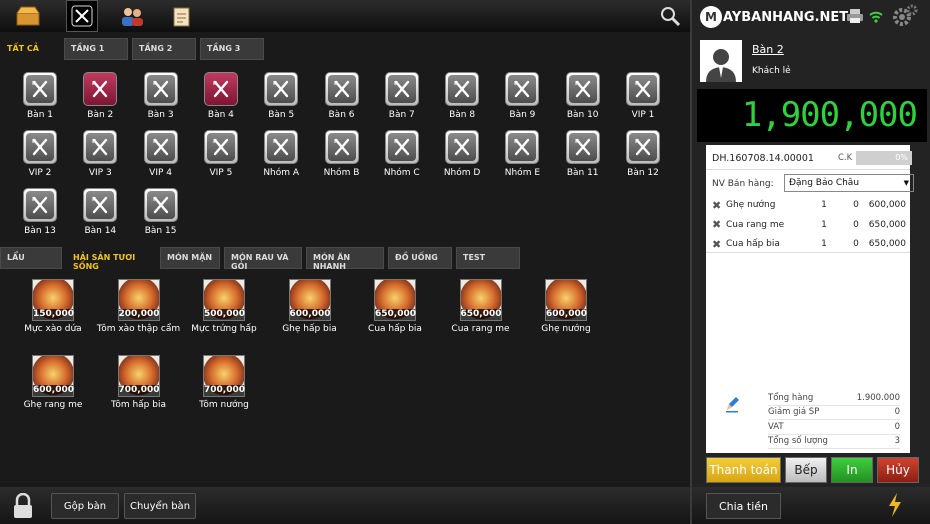 This screenshot has width=930, height=524. What do you see at coordinates (263, 259) in the screenshot?
I see `tab-mon-rau-va-goi: MÓN RAU VÀ GỎI` at bounding box center [263, 259].